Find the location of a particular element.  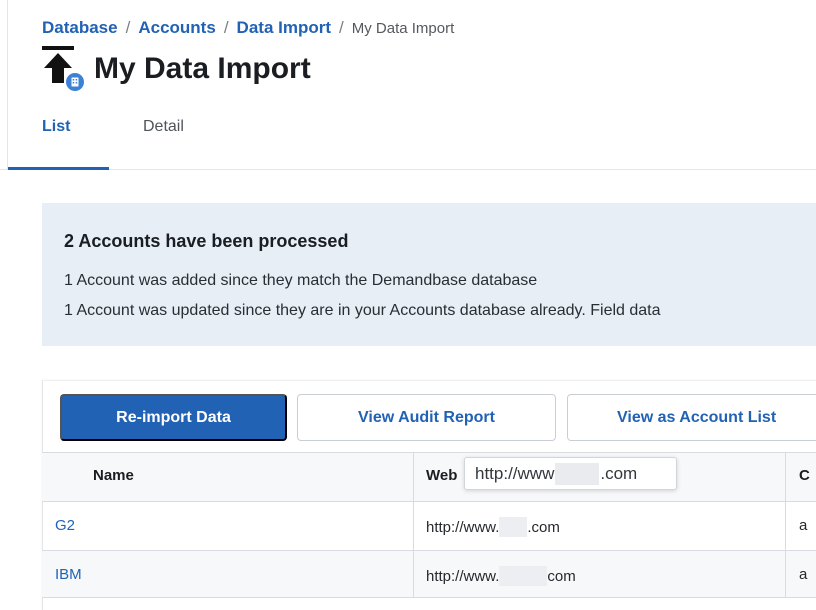

breadcrumb-accounts: Accounts is located at coordinates (176, 28).